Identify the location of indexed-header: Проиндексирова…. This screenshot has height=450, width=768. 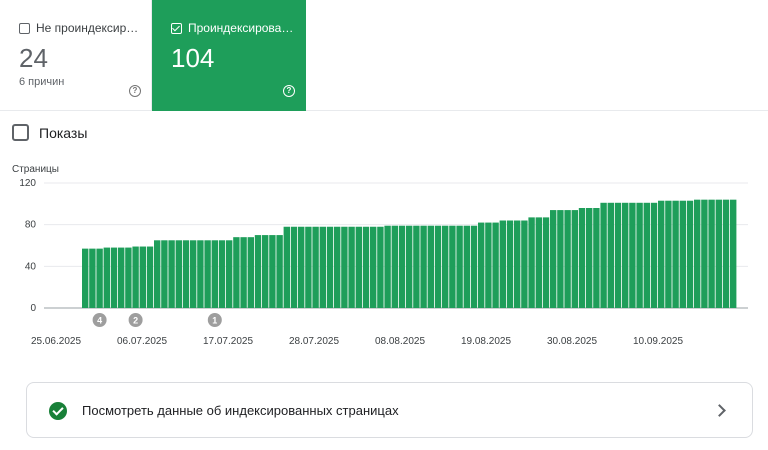
(232, 28).